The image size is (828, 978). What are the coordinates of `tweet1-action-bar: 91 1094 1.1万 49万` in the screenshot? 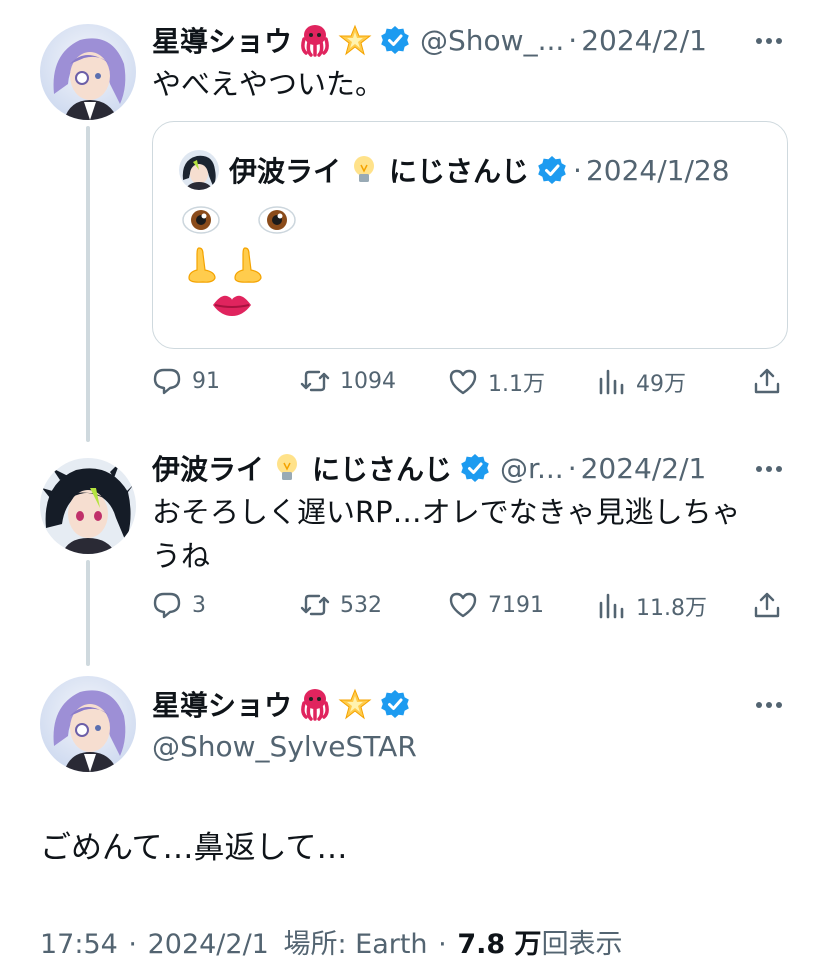 It's located at (470, 386).